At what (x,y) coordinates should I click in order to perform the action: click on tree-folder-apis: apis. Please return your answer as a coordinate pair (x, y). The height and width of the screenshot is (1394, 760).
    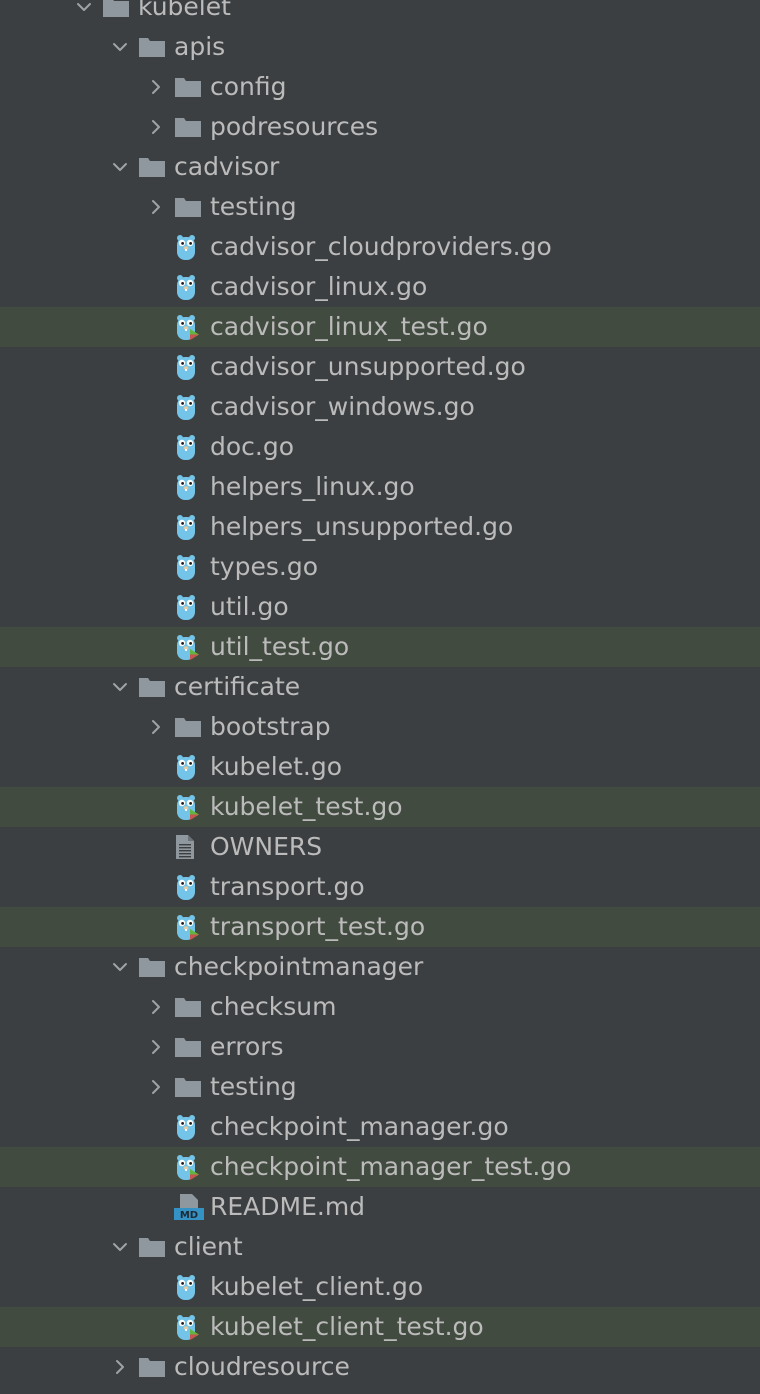
    Looking at the image, I should click on (380, 47).